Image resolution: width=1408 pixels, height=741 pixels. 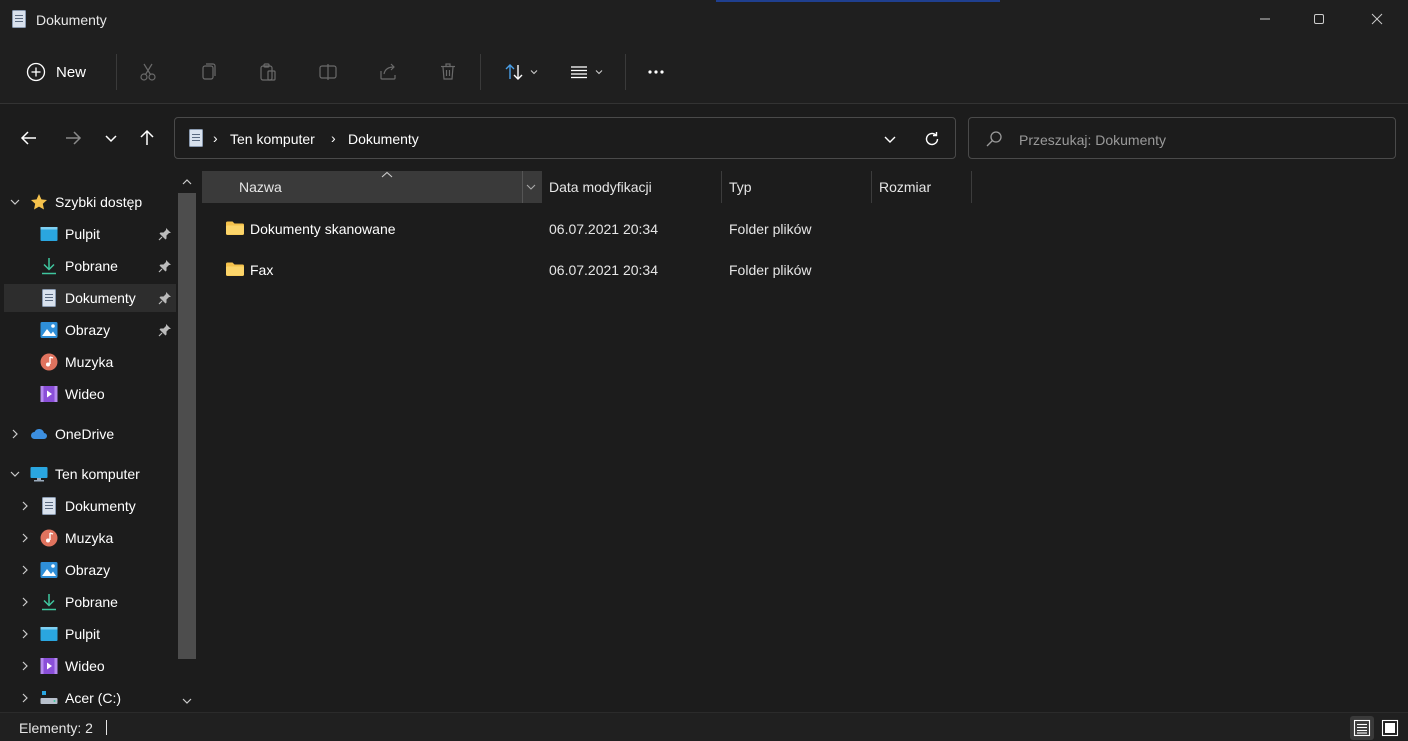 I want to click on up-button, so click(x=147, y=138).